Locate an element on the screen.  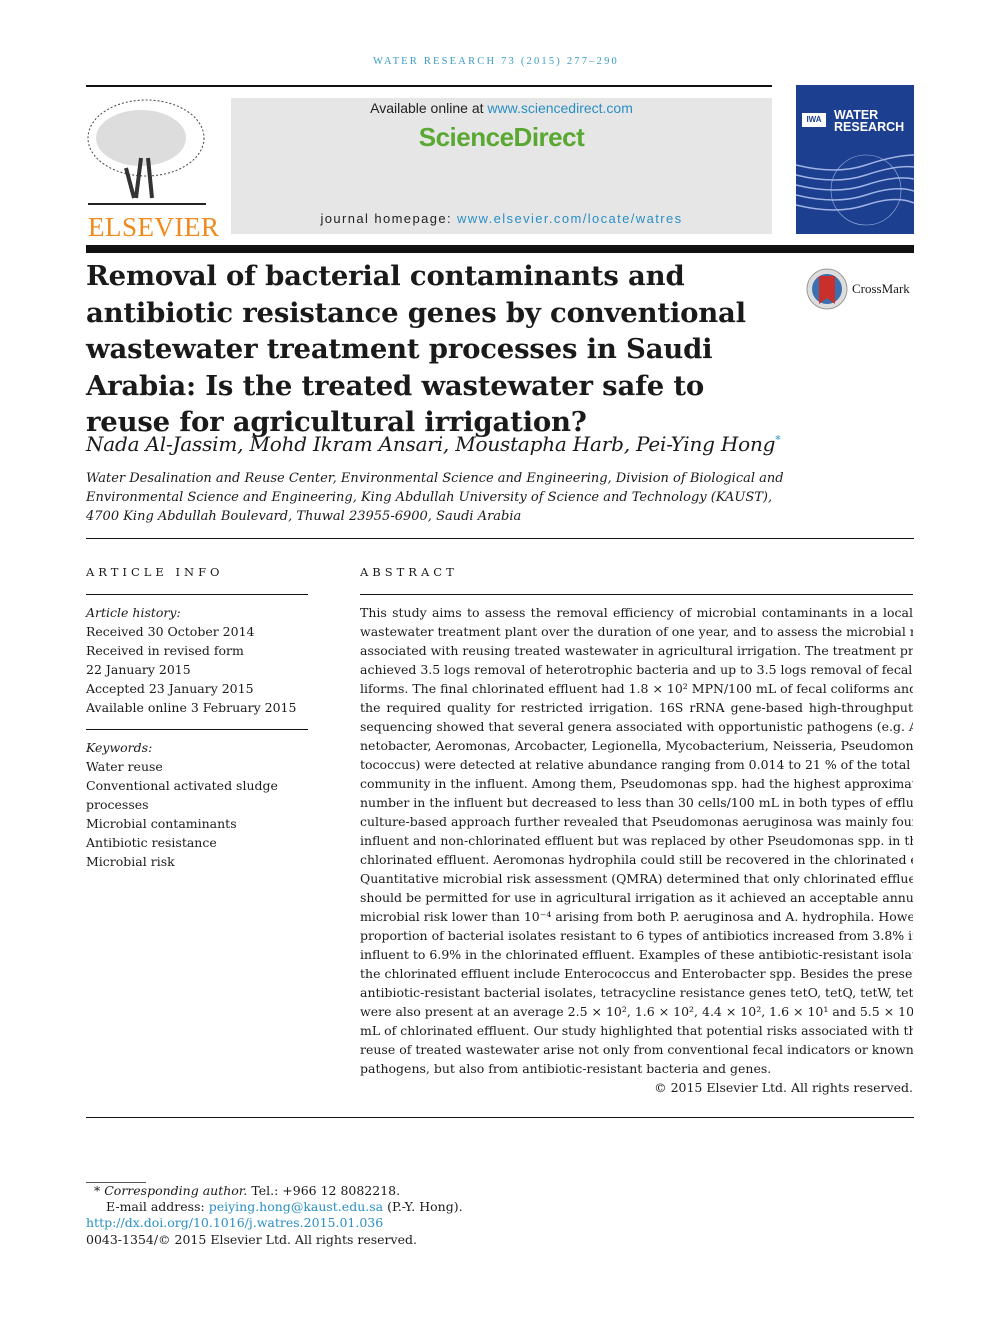
keyword: Microbial contaminants is located at coordinates (161, 823).